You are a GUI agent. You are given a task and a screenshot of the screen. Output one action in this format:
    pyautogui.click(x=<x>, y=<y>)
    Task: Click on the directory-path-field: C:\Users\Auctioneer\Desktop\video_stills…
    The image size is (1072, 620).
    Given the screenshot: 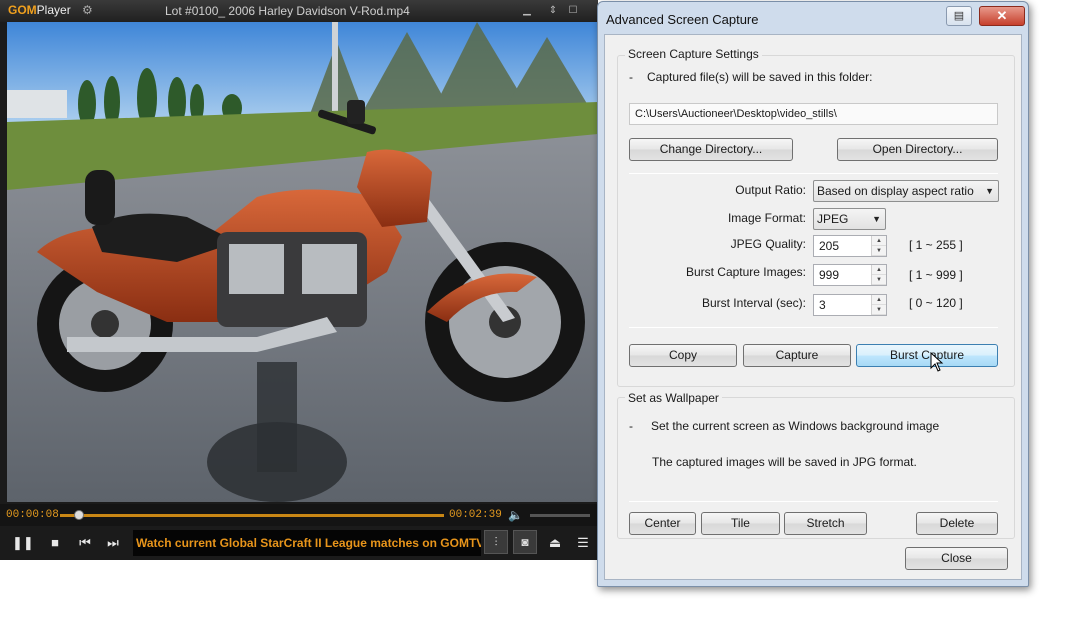 What is the action you would take?
    pyautogui.click(x=813, y=114)
    